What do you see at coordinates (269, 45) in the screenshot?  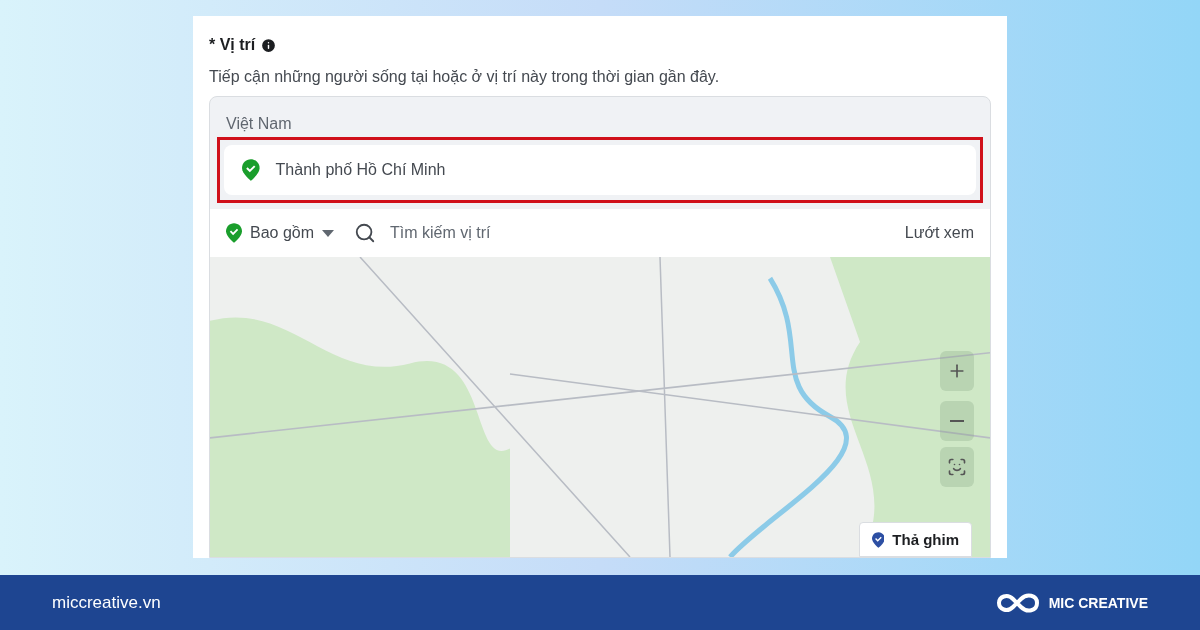 I see `info-icon` at bounding box center [269, 45].